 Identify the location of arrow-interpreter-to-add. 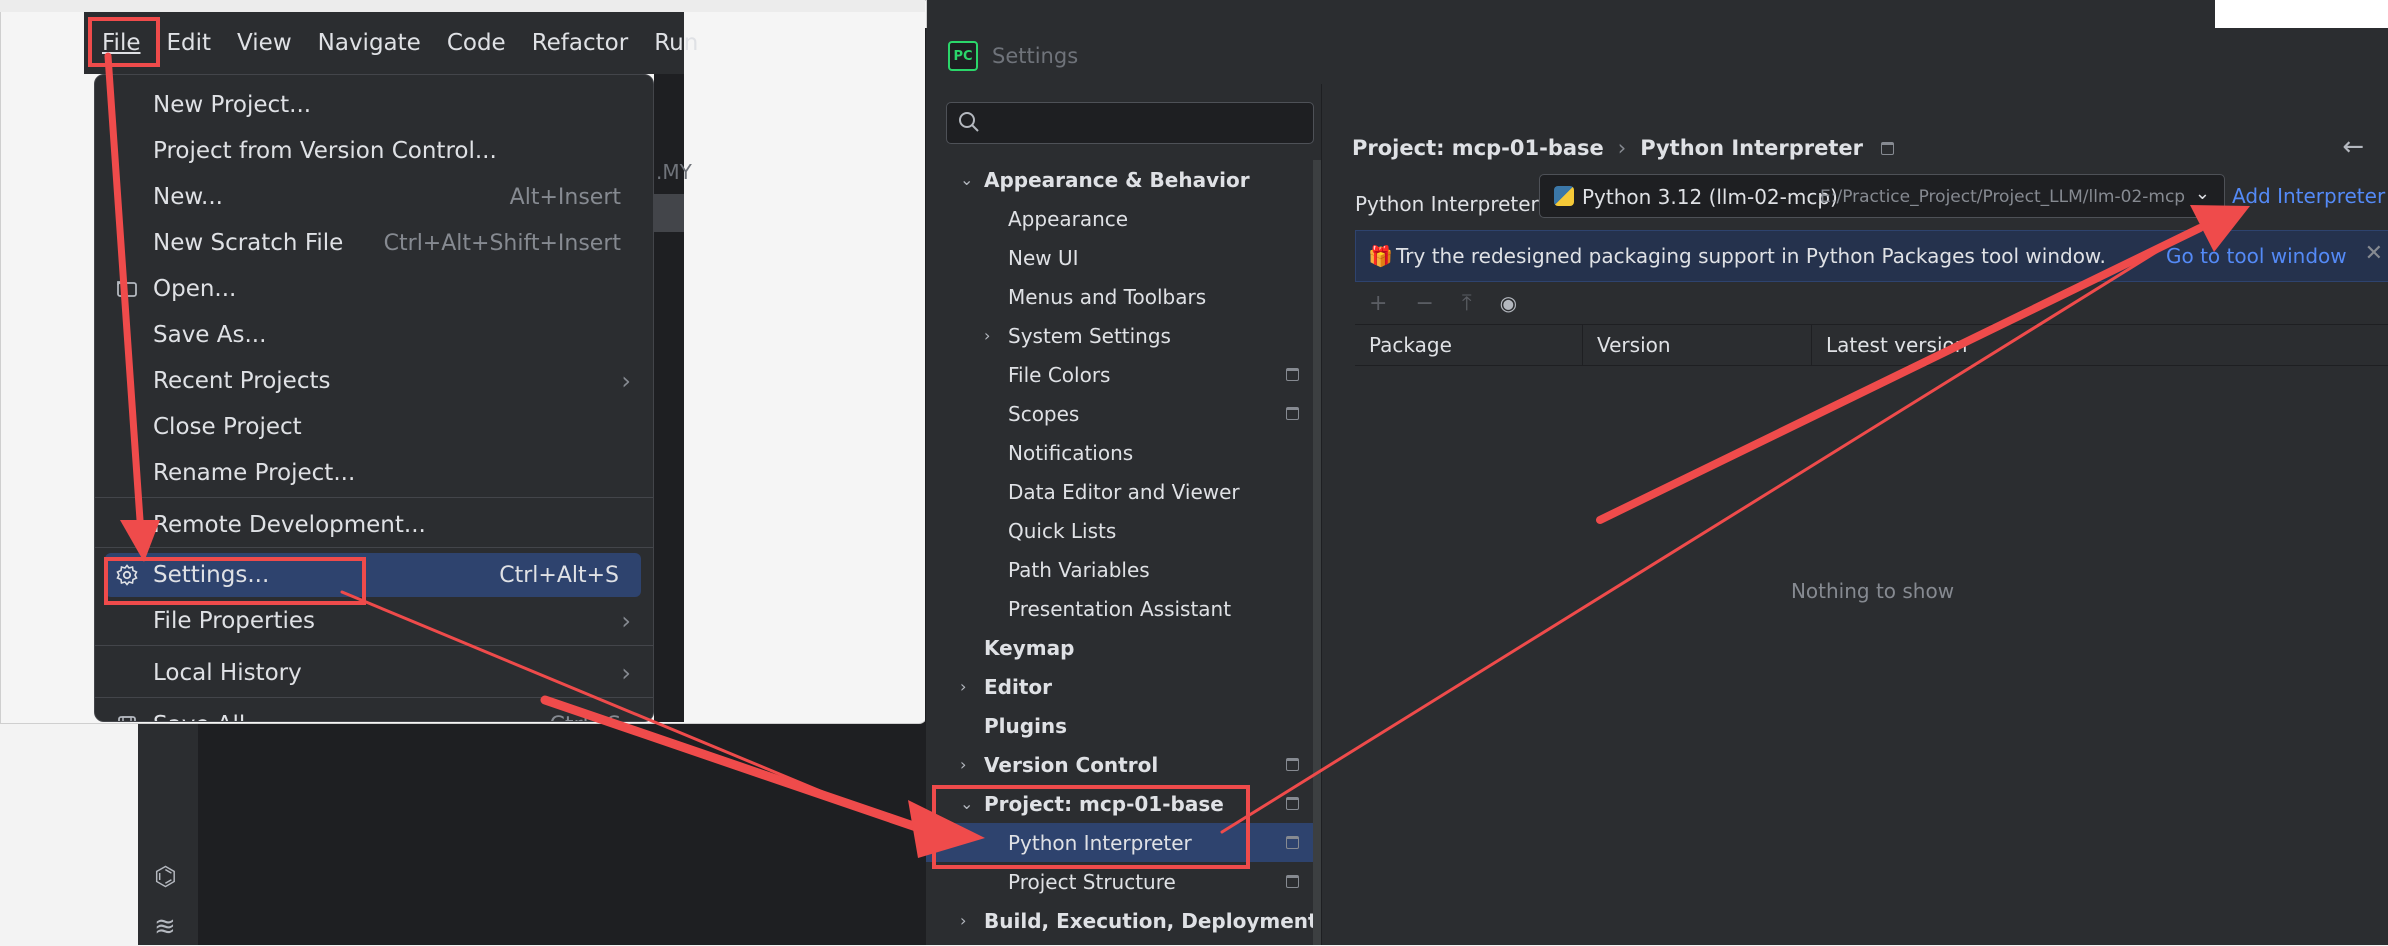
(1900, 374).